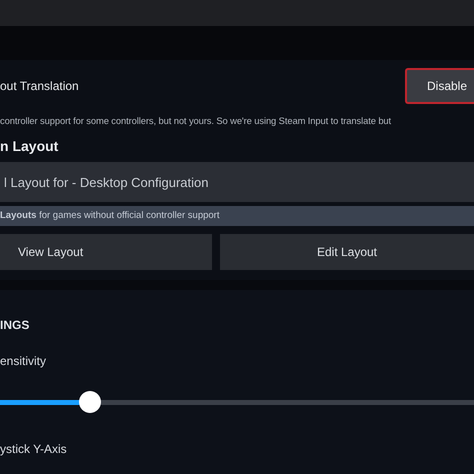  I want to click on setting-description: controller support for some controllers, but not yours. So we're using Steam Input to translate but, so click(196, 121).